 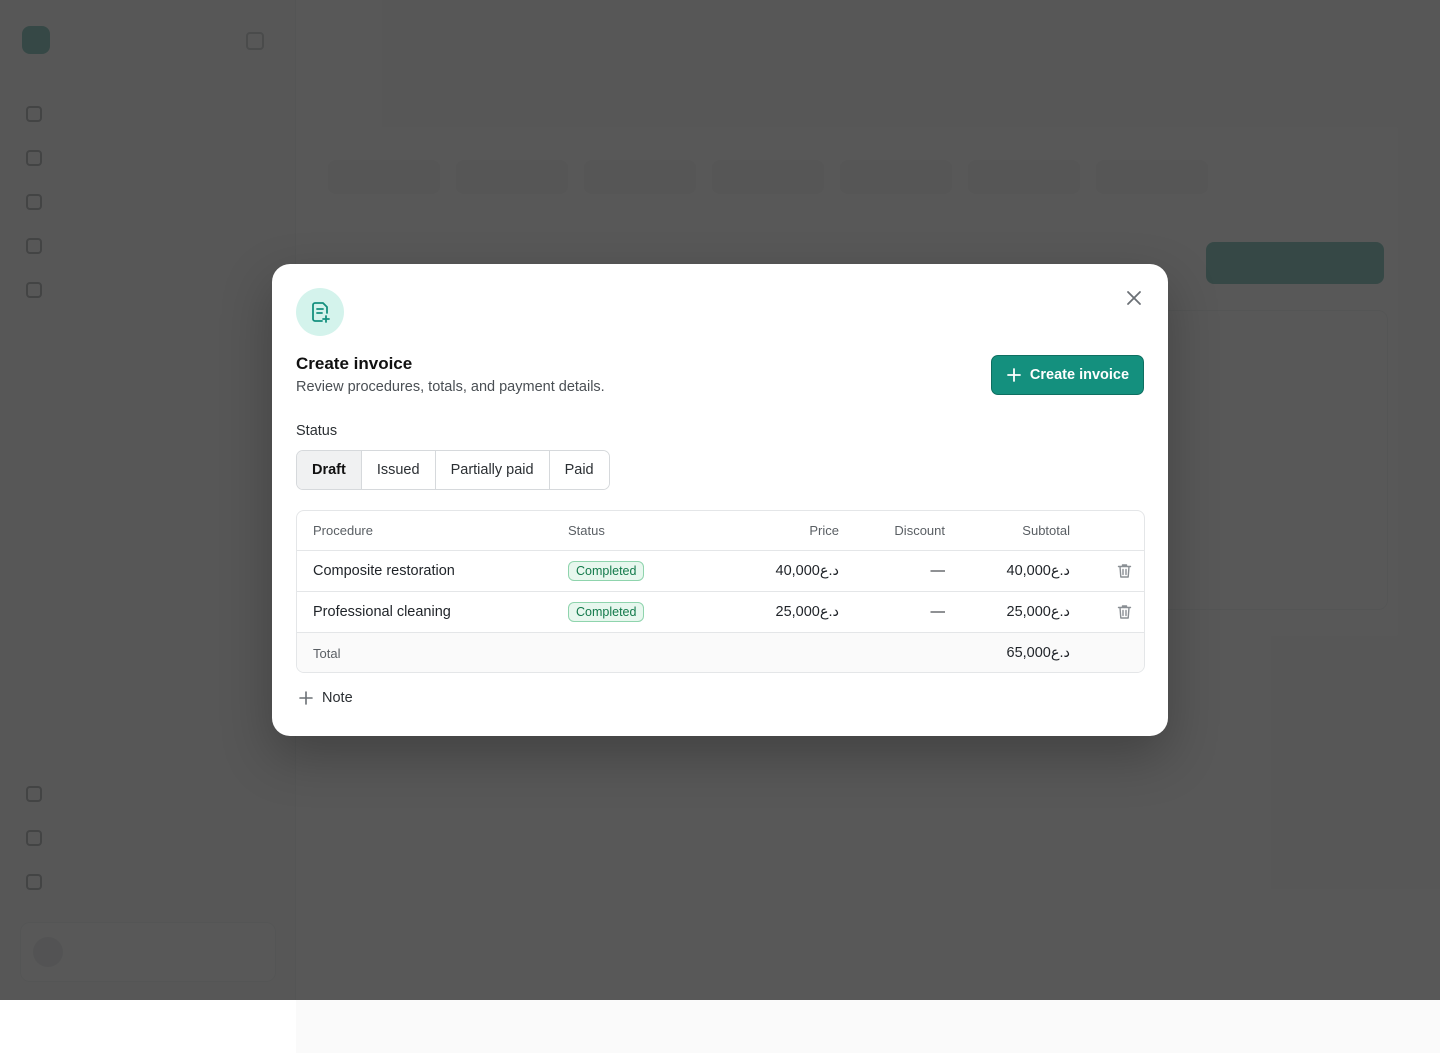 What do you see at coordinates (398, 470) in the screenshot?
I see `status-option-issued: Issued` at bounding box center [398, 470].